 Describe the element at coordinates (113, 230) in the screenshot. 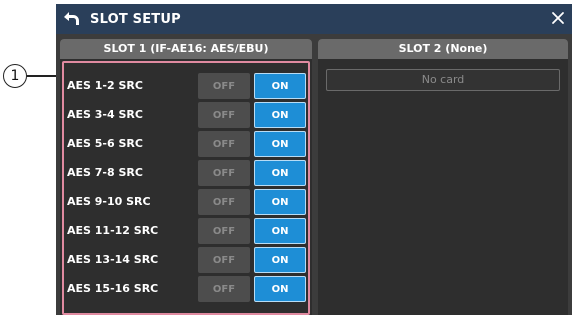

I see `src-row-label: AES 11-12 SRC` at that location.